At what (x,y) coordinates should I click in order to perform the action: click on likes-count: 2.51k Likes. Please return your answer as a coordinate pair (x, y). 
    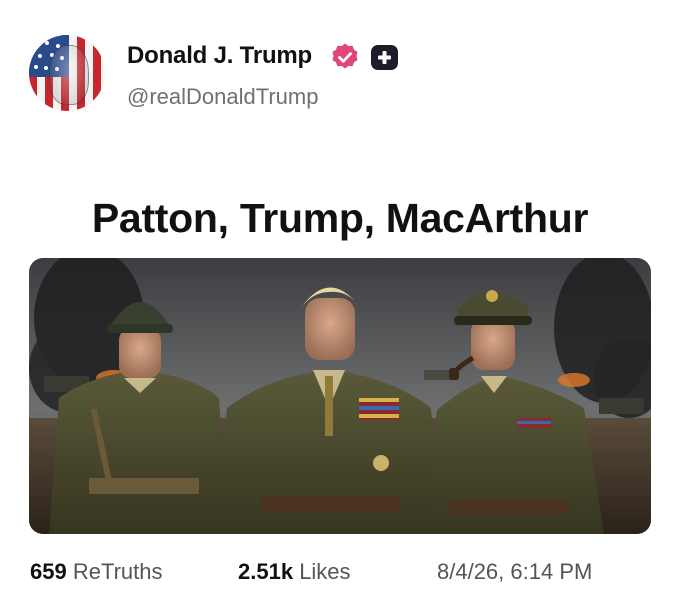
    Looking at the image, I should click on (294, 572).